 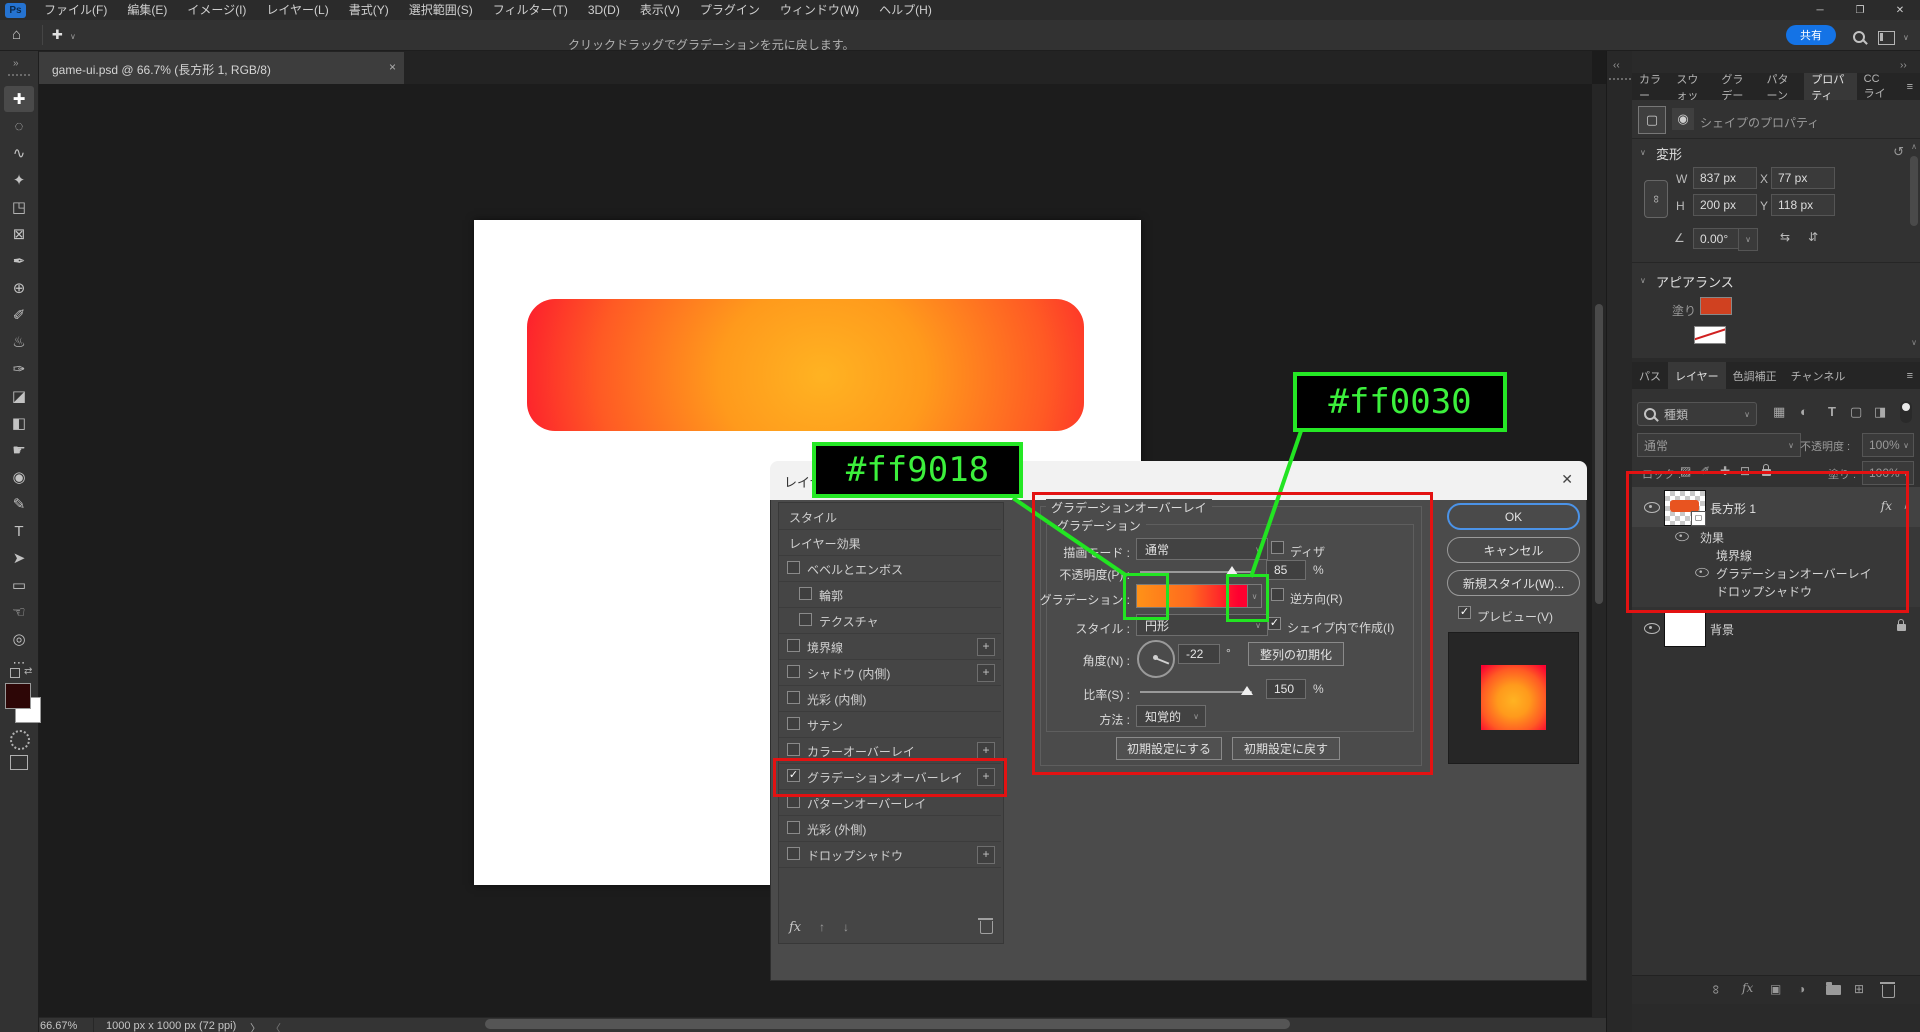 I want to click on style-row-blending-options: レイヤー効果, so click(x=890, y=542).